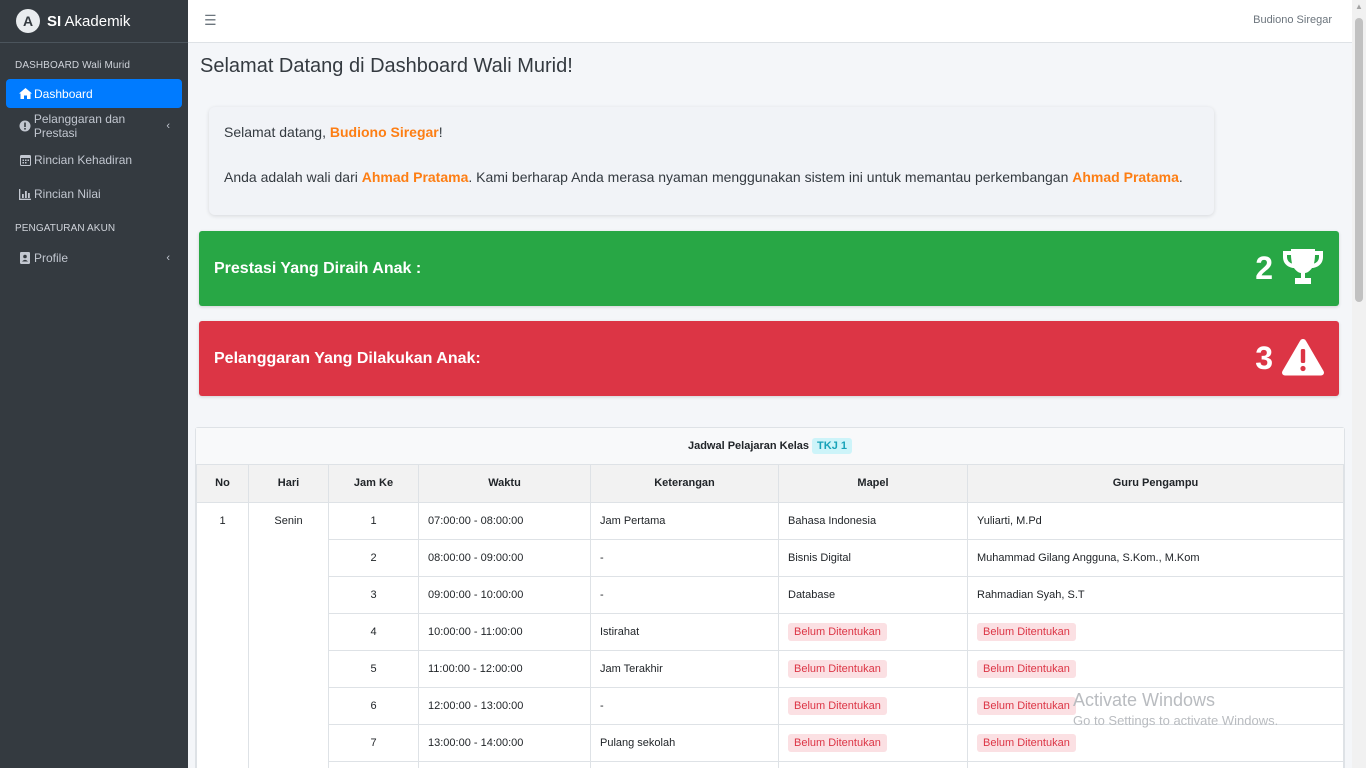  Describe the element at coordinates (1359, 160) in the screenshot. I see `scroll-thumb` at that location.